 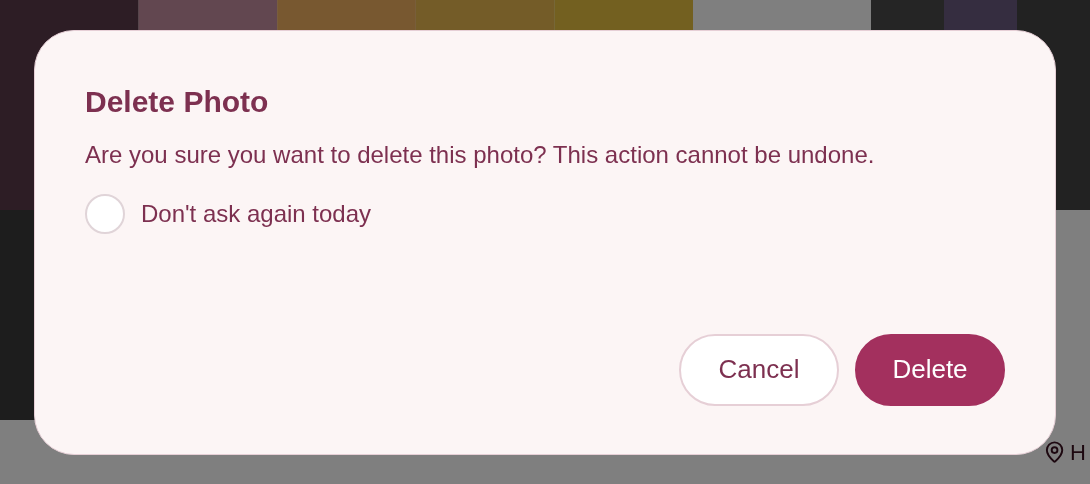 What do you see at coordinates (177, 101) in the screenshot?
I see `dialog-title: Delete Photo` at bounding box center [177, 101].